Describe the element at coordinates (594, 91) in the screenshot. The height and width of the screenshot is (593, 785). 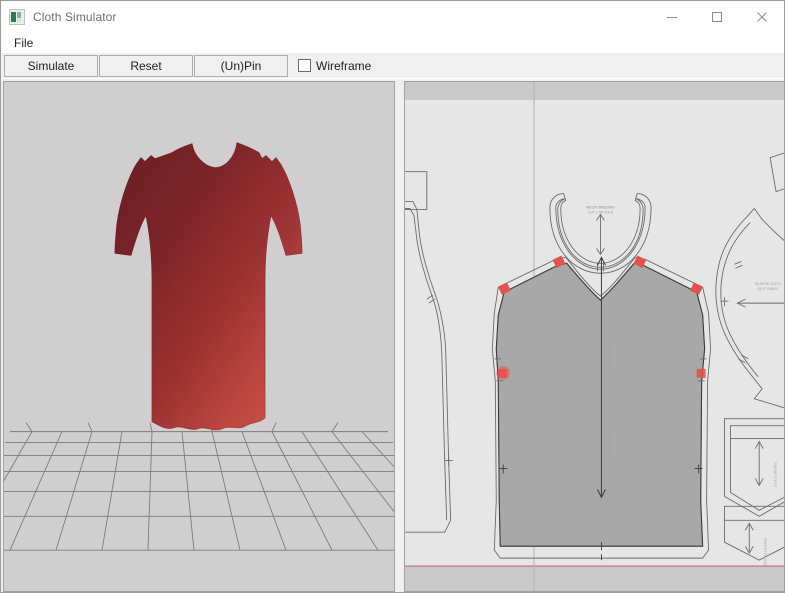
I see `pattern-ruler-band` at that location.